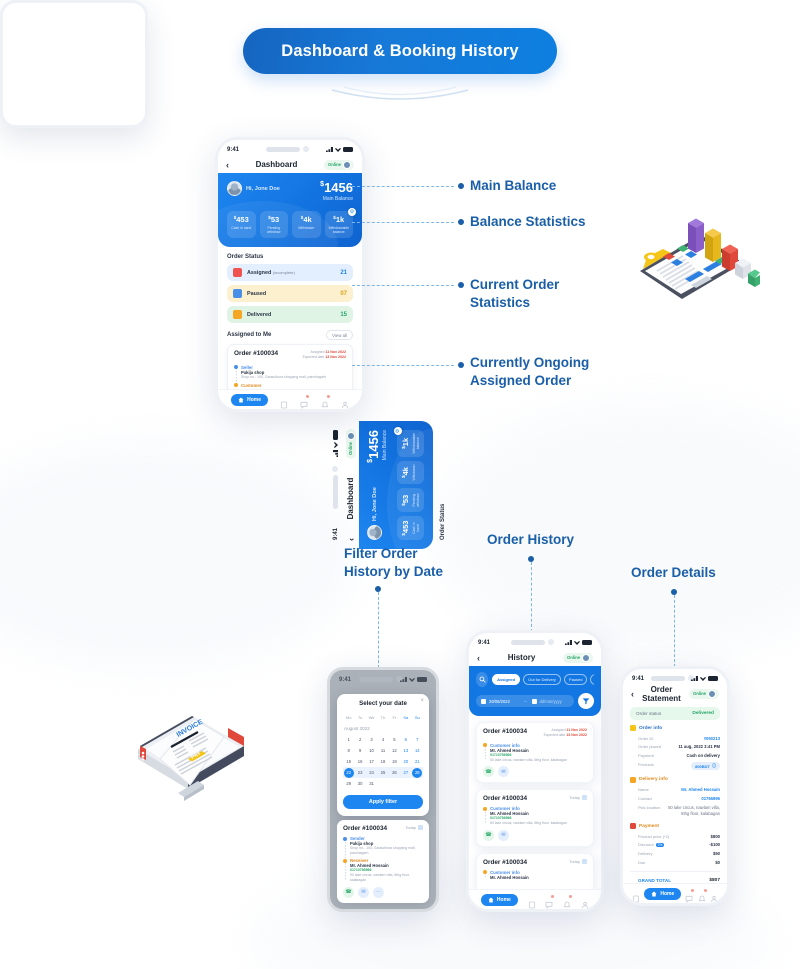 The height and width of the screenshot is (969, 800). Describe the element at coordinates (394, 761) in the screenshot. I see `calendar-day: 19` at that location.